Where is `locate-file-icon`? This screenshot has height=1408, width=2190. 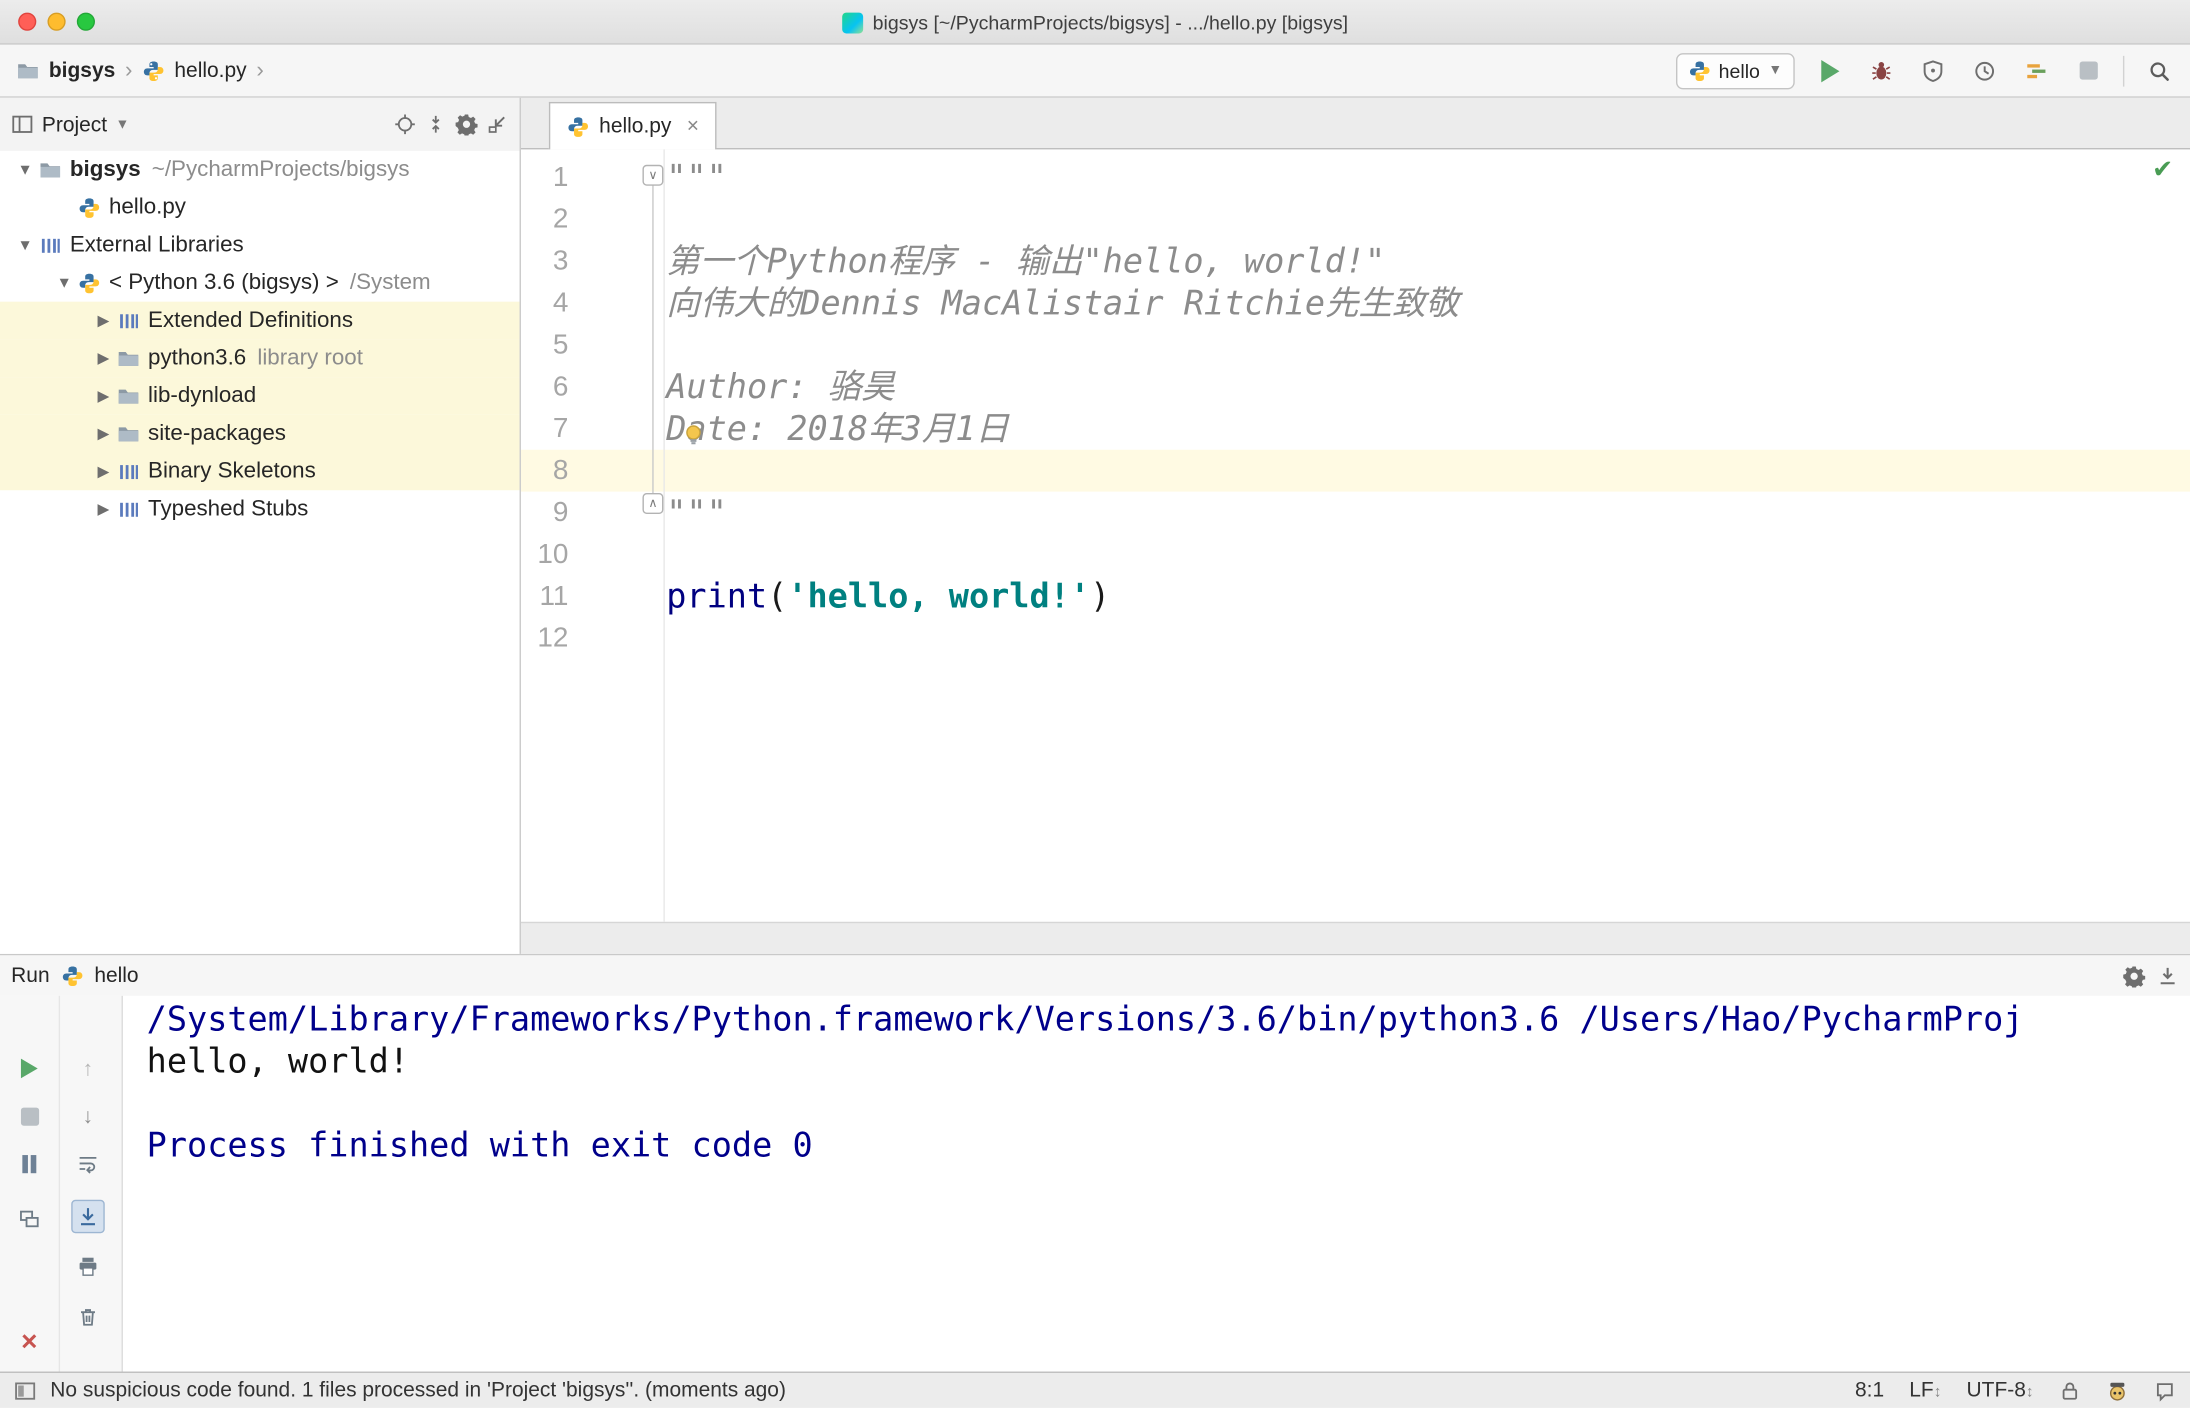
locate-file-icon is located at coordinates (405, 124).